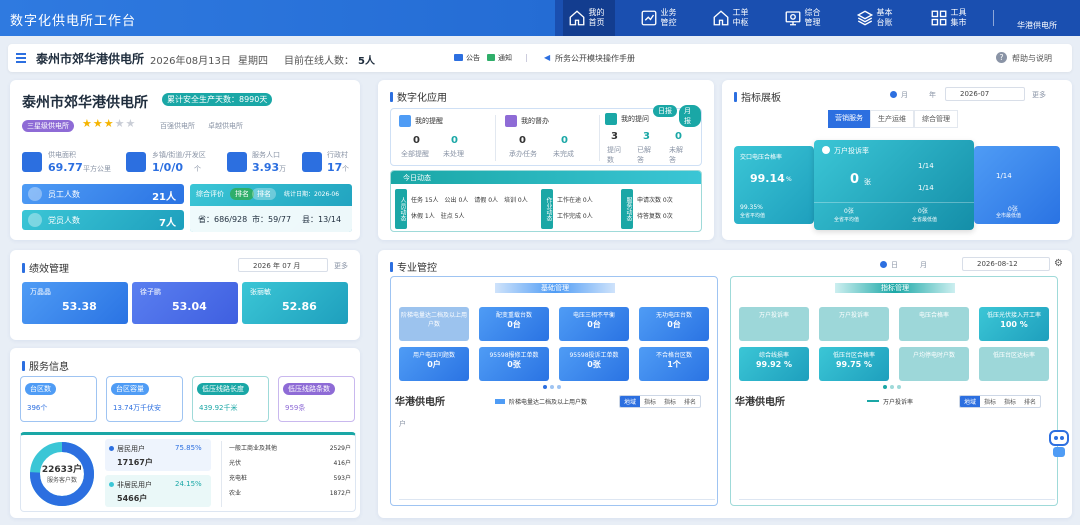 Image resolution: width=1080 pixels, height=525 pixels. What do you see at coordinates (40, 389) in the screenshot?
I see `service-stat-label: 台区数` at bounding box center [40, 389].